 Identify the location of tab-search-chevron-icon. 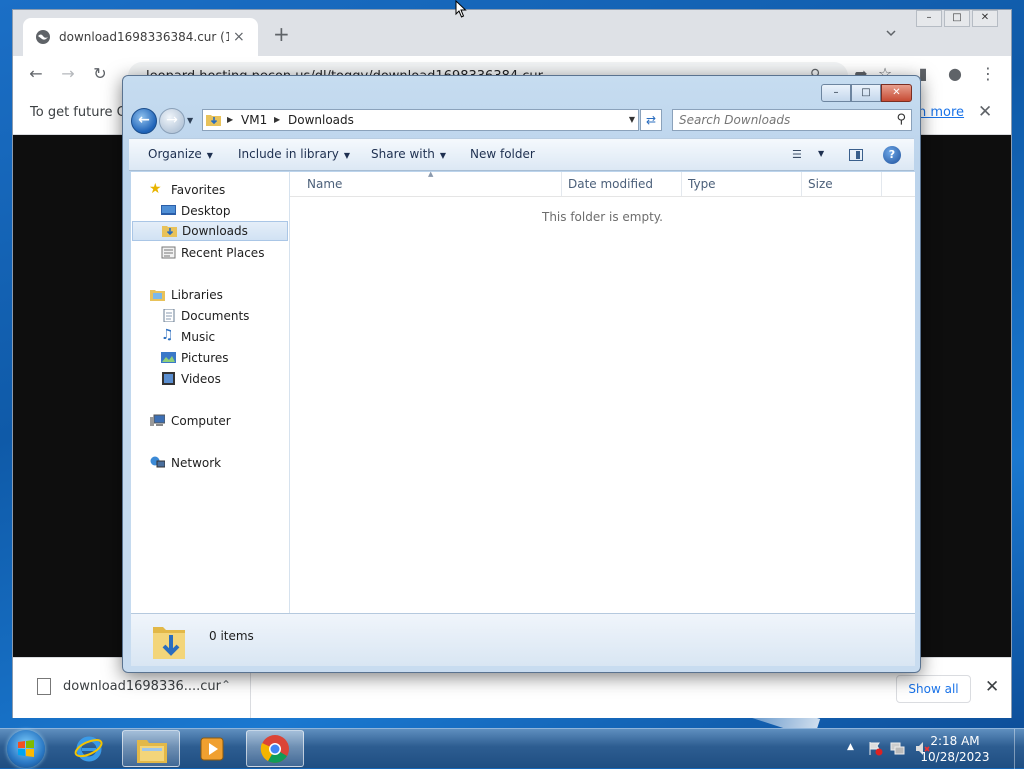
(891, 33).